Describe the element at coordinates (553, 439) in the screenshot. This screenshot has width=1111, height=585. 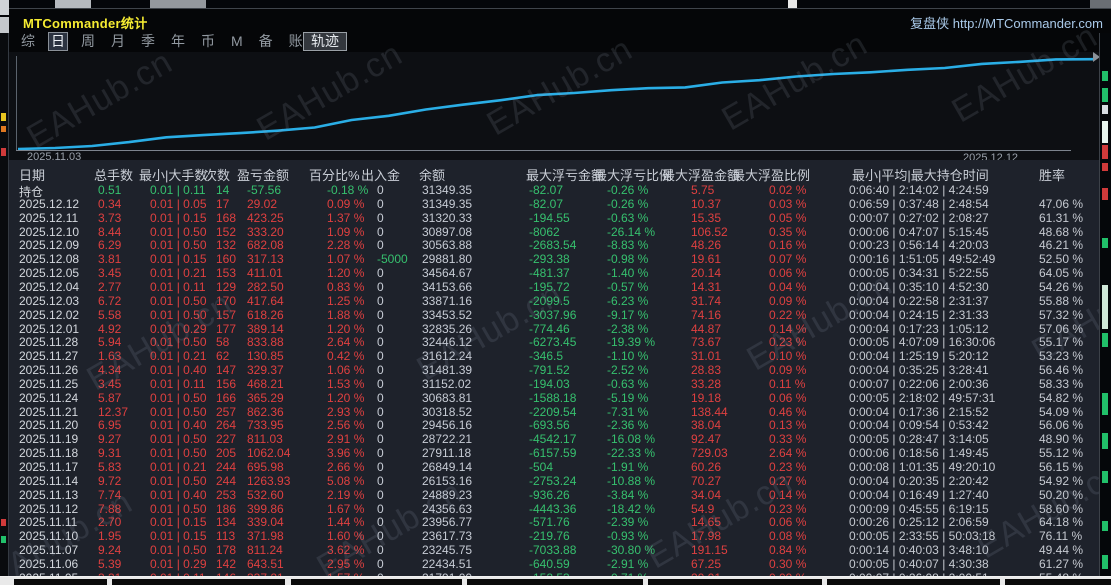
I see `cell-max-float-loss: -4542.17` at that location.